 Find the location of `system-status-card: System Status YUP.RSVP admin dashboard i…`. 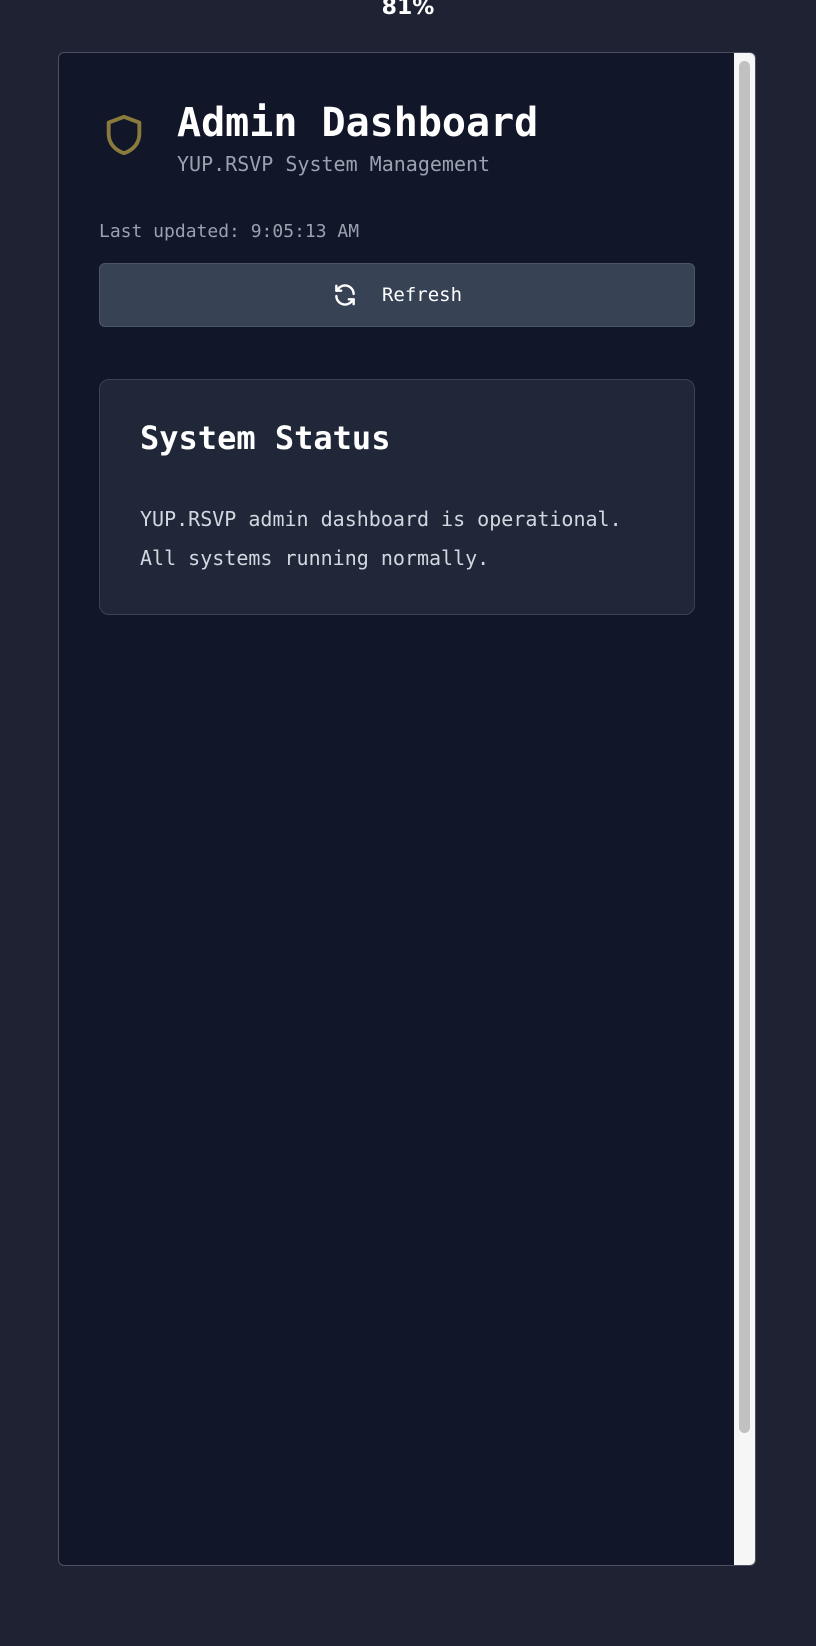

system-status-card: System Status YUP.RSVP admin dashboard i… is located at coordinates (397, 497).